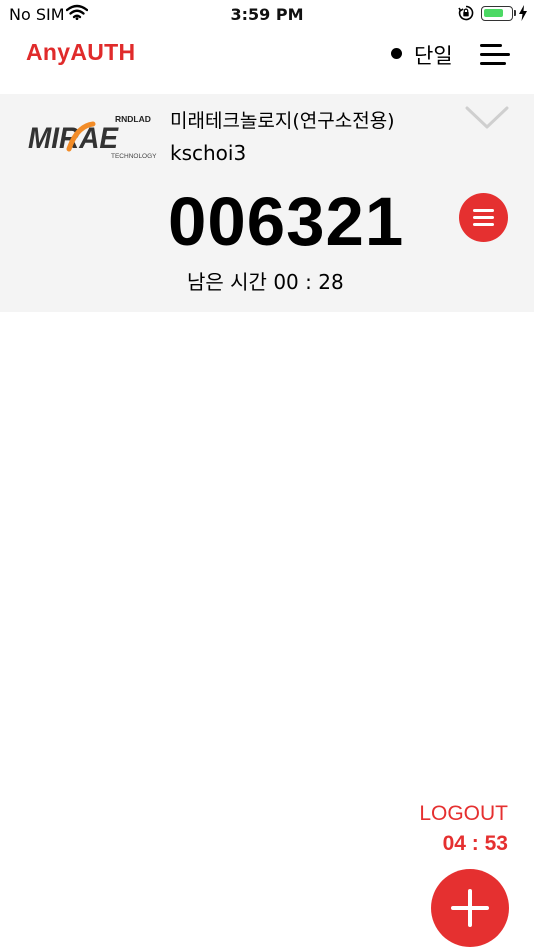  What do you see at coordinates (444, 814) in the screenshot?
I see `logout-button: LOGOUT` at bounding box center [444, 814].